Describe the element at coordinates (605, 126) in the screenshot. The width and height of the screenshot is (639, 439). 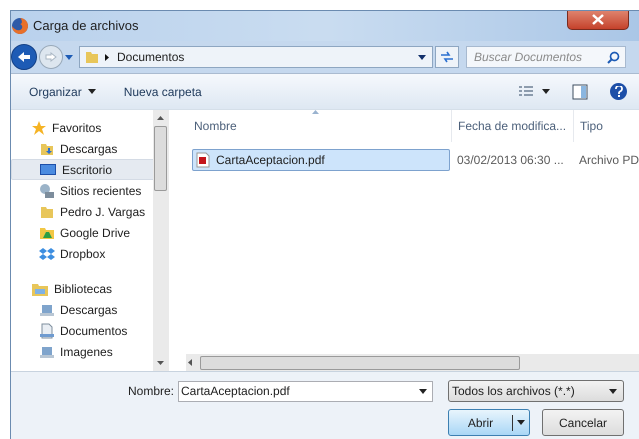
I see `column-header: Tipo` at that location.